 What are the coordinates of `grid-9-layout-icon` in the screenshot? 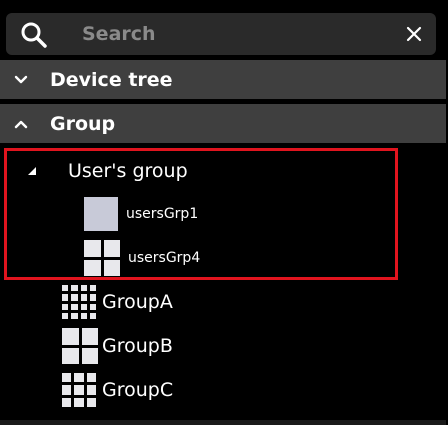 It's located at (79, 390).